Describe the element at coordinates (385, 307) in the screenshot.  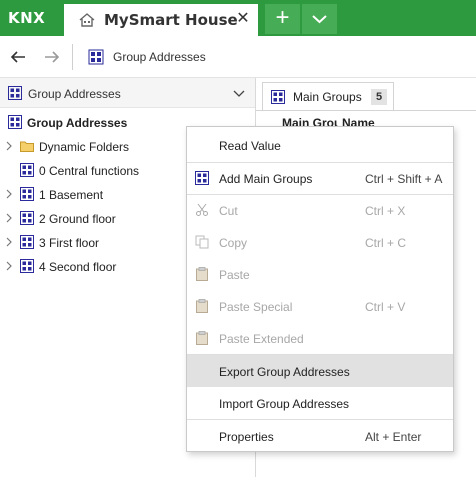
I see `menu-item-shortcut: Ctrl + V` at that location.